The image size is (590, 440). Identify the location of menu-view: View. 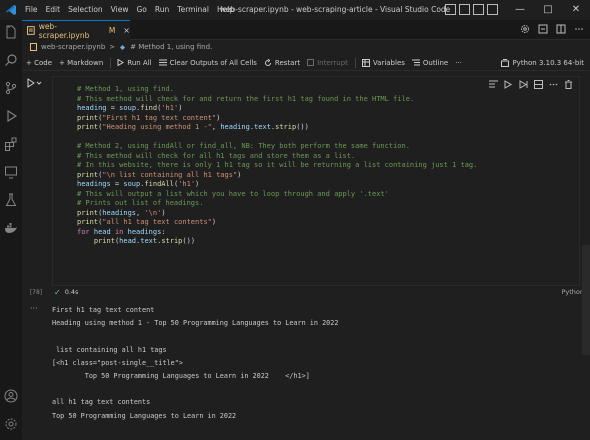
(120, 10).